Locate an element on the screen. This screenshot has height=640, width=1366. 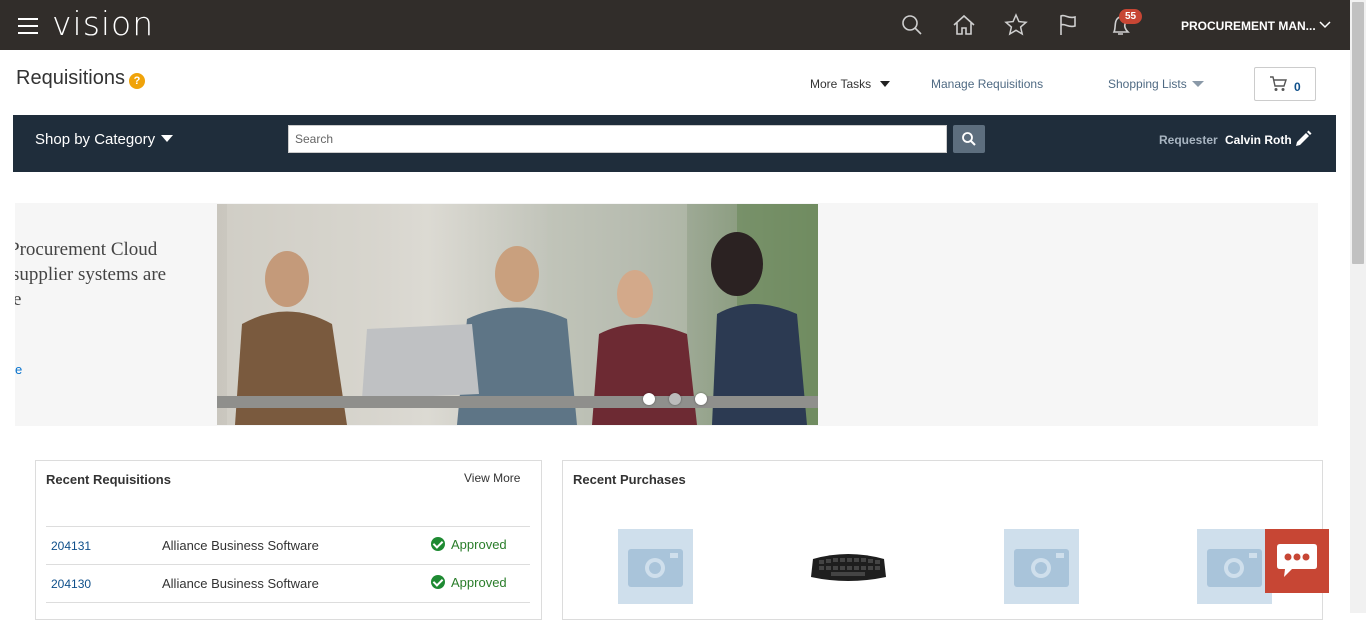
carousel-line-3: e is located at coordinates (18, 299).